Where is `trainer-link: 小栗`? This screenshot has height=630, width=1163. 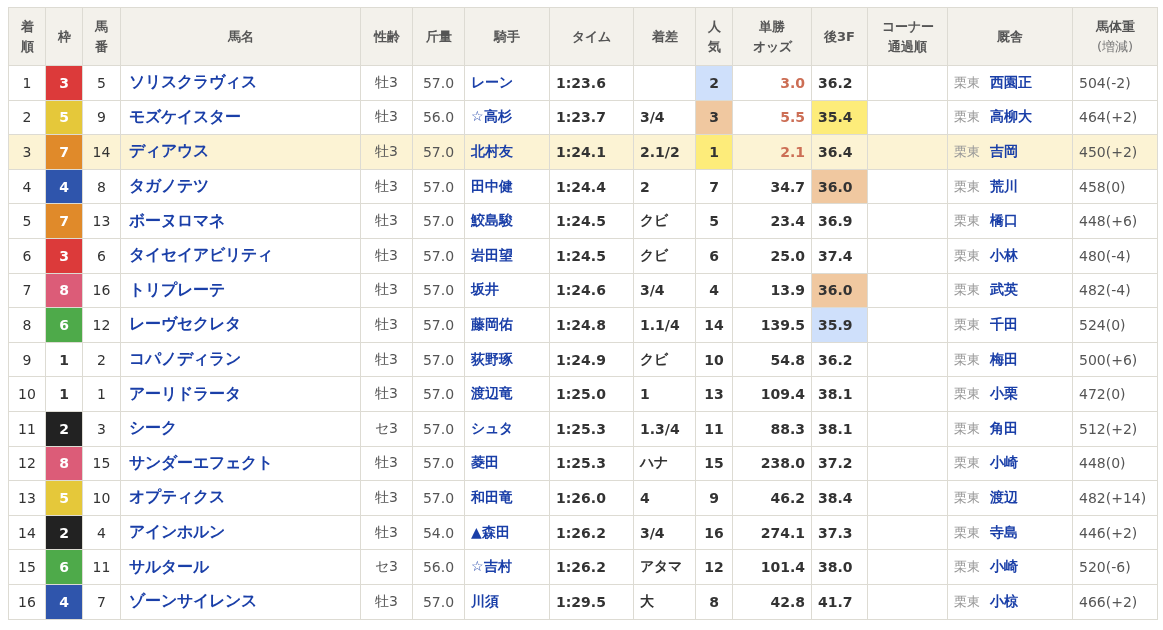 trainer-link: 小栗 is located at coordinates (1004, 393).